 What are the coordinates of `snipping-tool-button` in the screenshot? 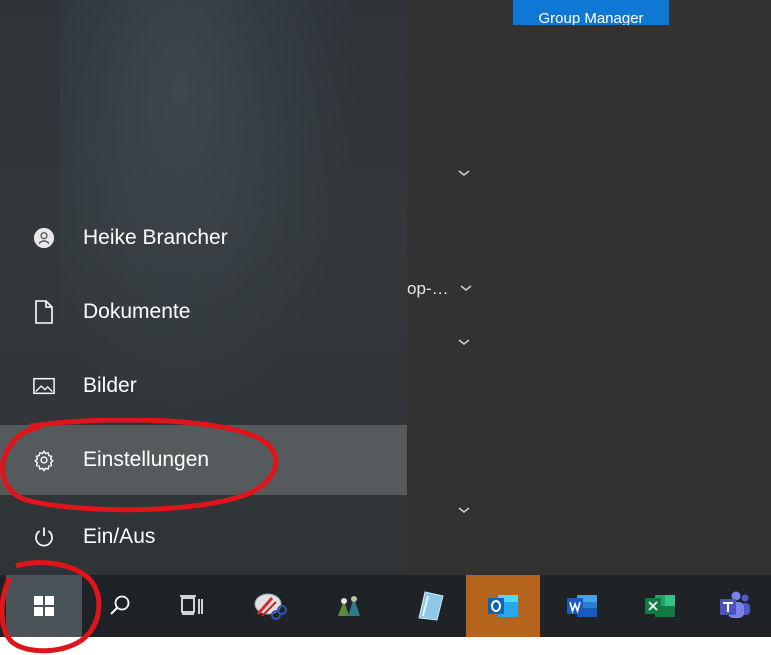 It's located at (270, 606).